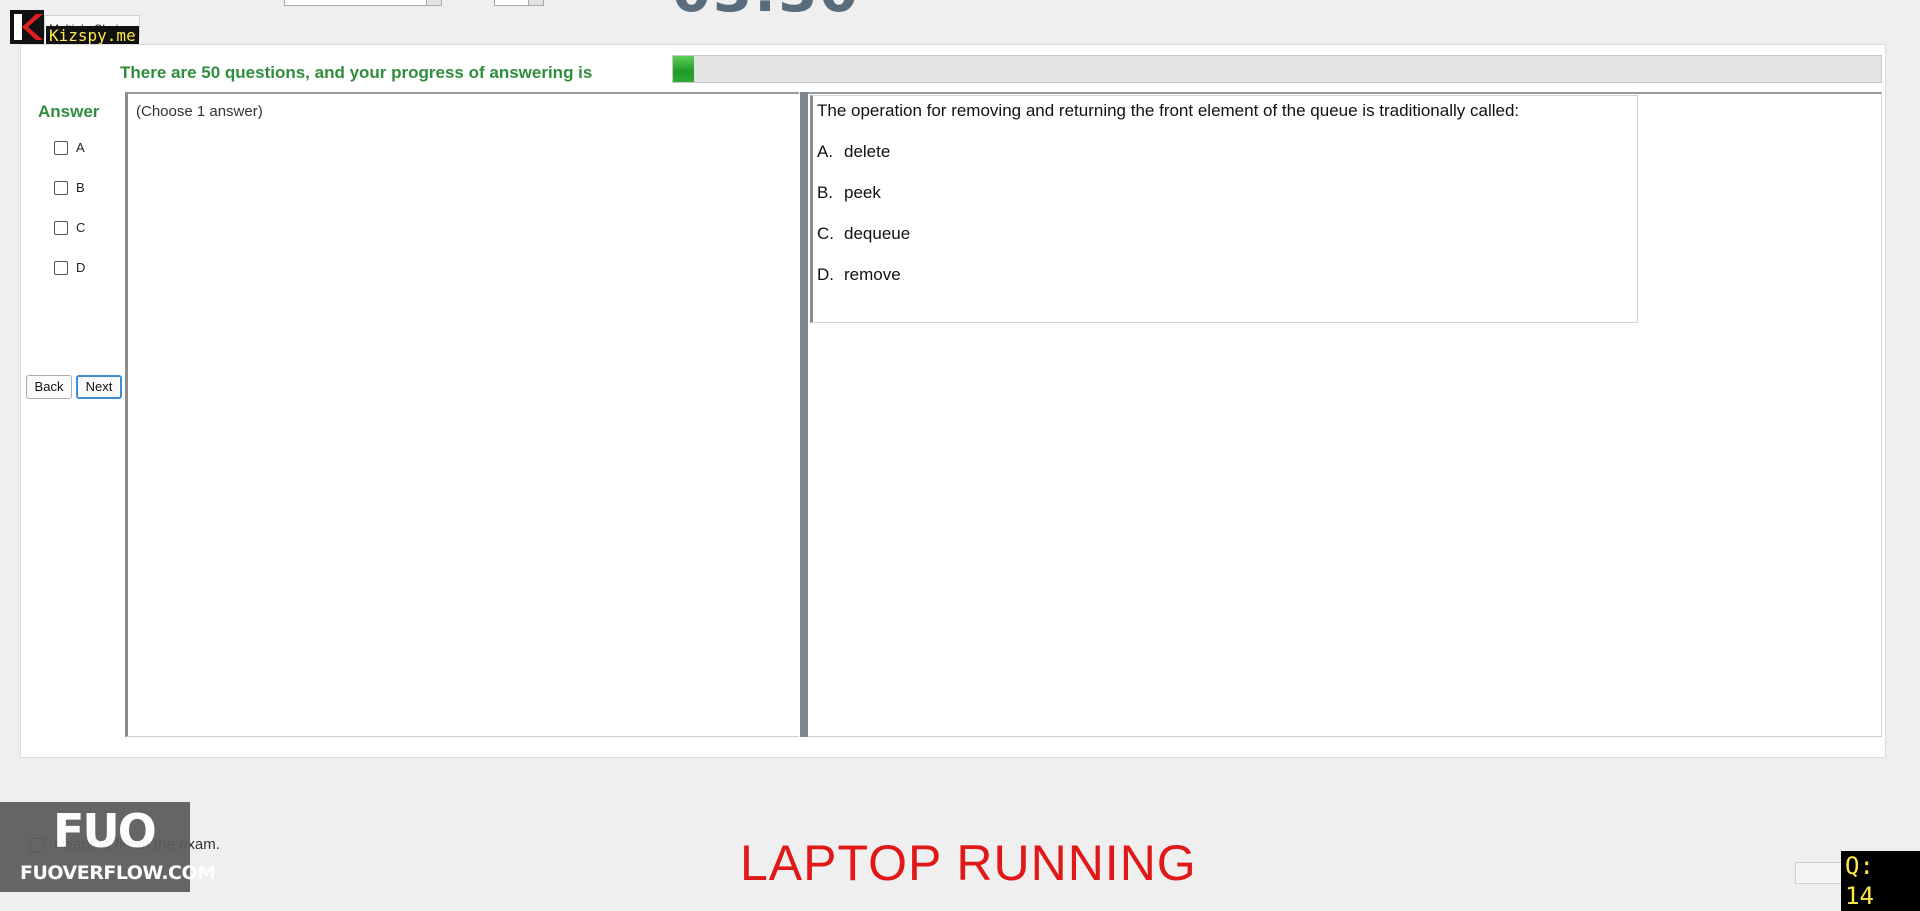 The height and width of the screenshot is (911, 1920). What do you see at coordinates (69, 227) in the screenshot?
I see `answer-option-c: C` at bounding box center [69, 227].